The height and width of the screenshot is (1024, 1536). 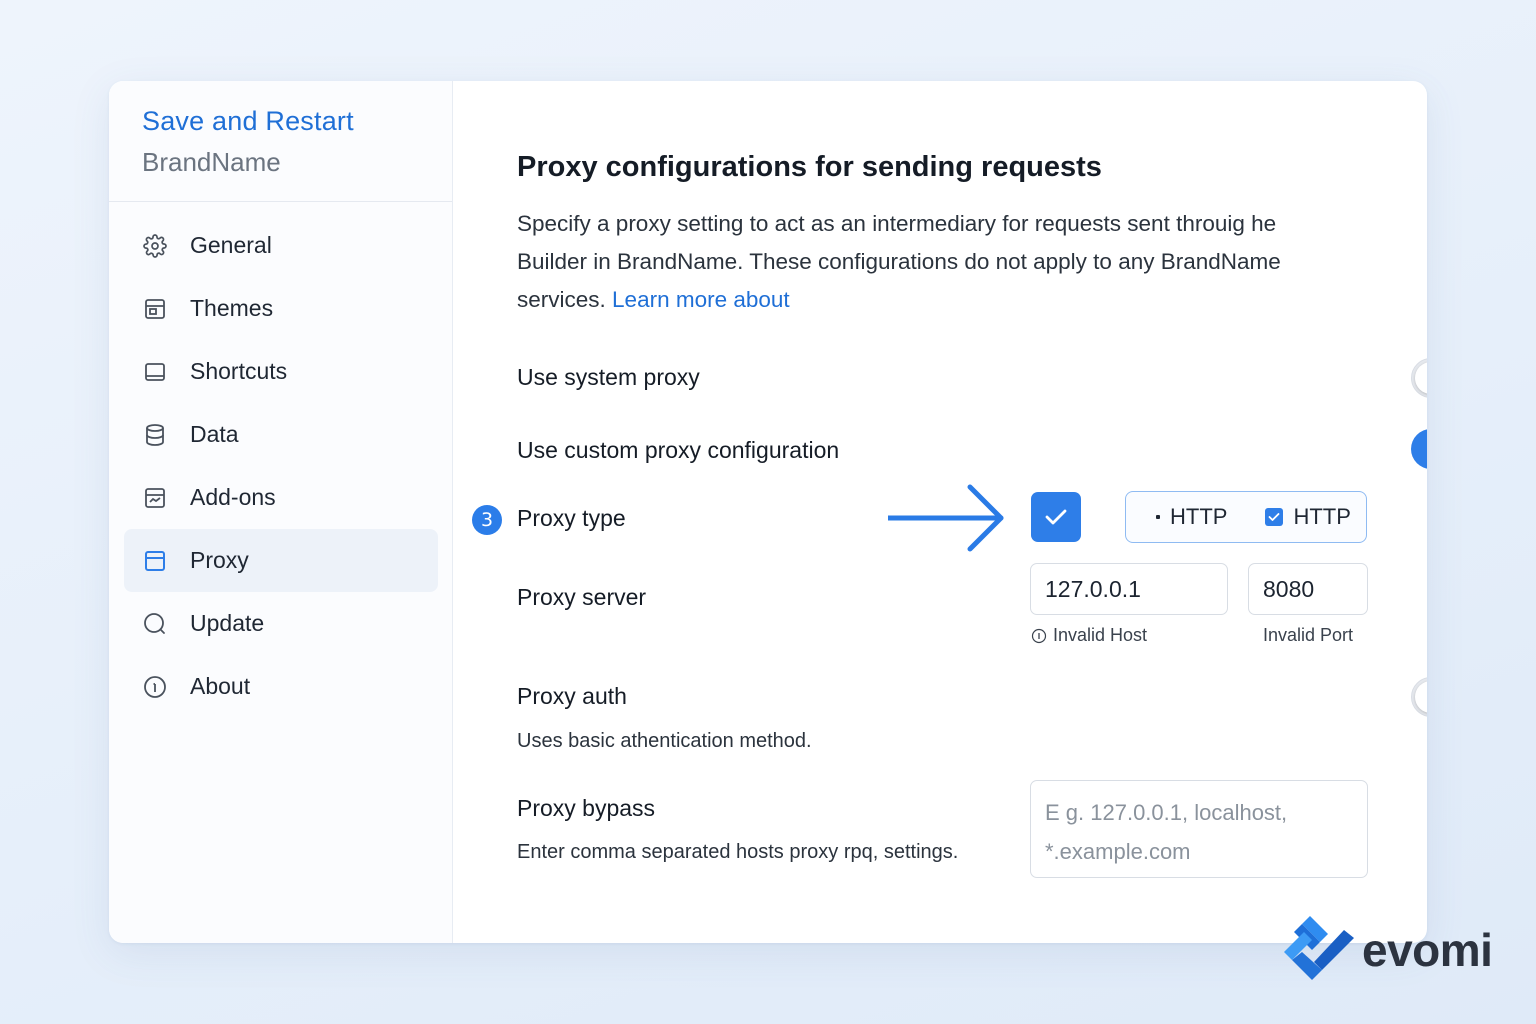 What do you see at coordinates (248, 121) in the screenshot?
I see `save-and-restart-link: Save and Restart` at bounding box center [248, 121].